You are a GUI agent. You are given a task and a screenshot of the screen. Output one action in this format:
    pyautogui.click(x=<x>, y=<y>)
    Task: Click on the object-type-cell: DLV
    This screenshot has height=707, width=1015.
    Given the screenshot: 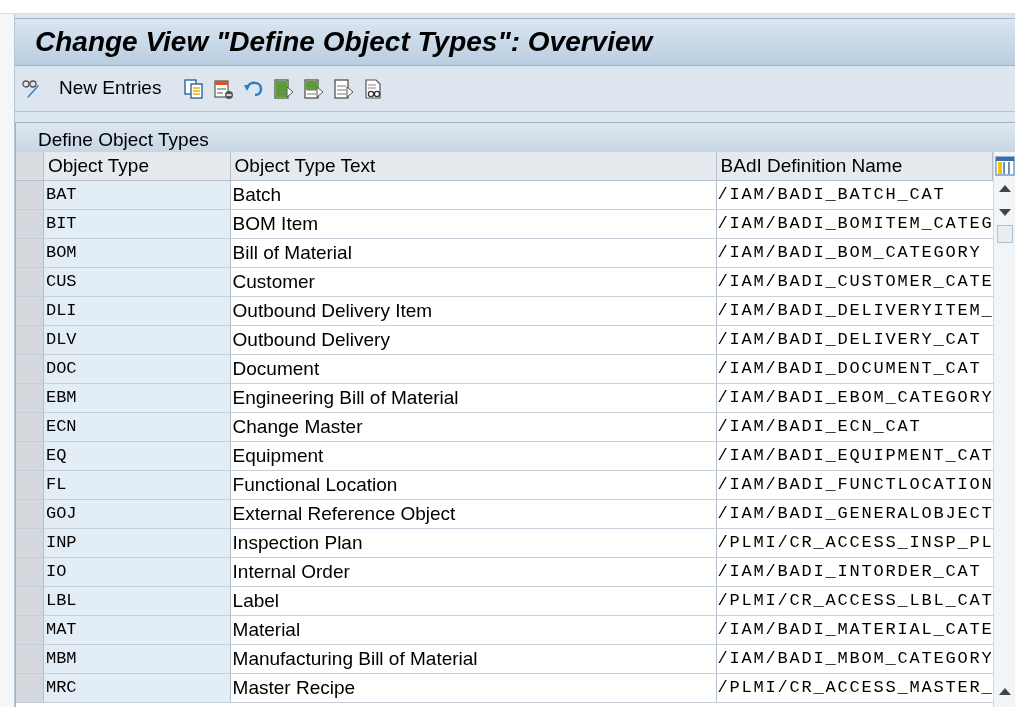 What is the action you would take?
    pyautogui.click(x=137, y=340)
    